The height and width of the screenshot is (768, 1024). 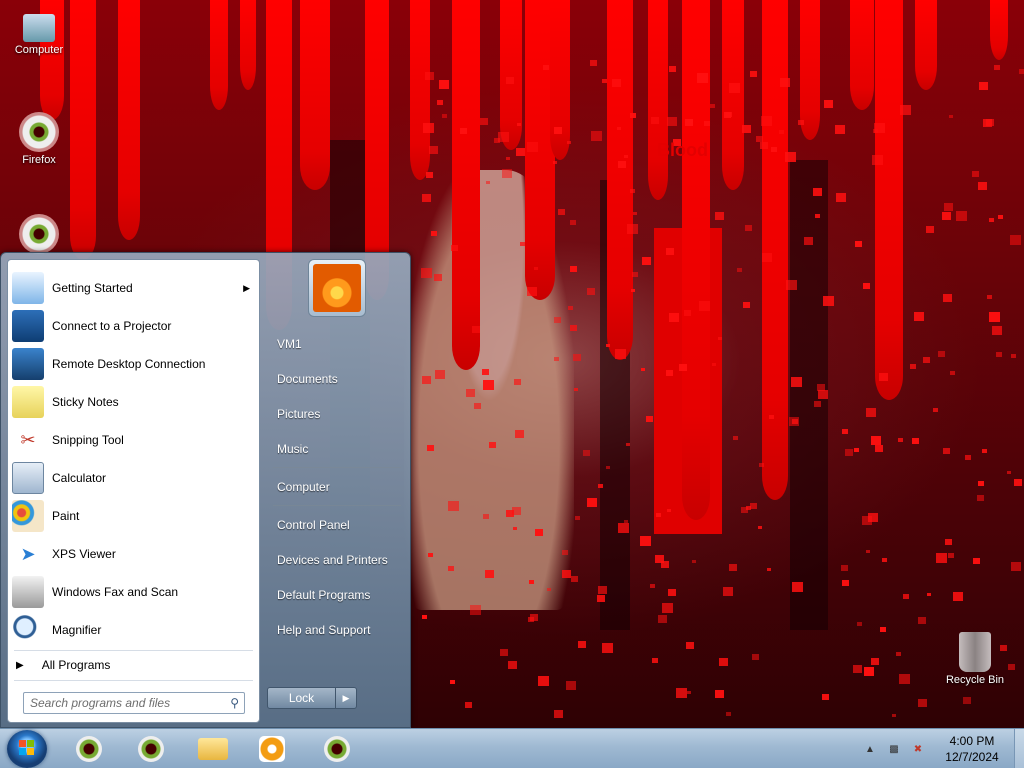 I want to click on taskbar-item-explorer, so click(x=213, y=749).